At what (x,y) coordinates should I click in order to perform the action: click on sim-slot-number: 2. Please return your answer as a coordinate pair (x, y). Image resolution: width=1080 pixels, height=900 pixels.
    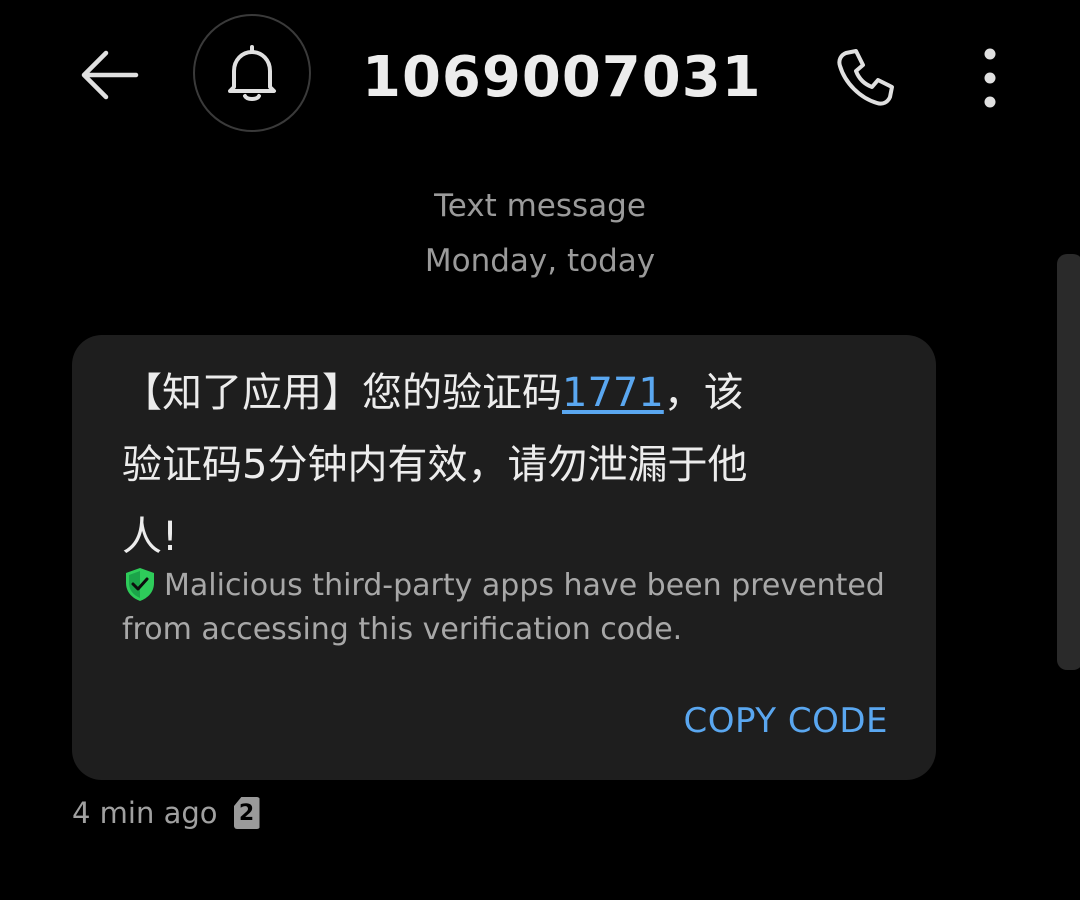
    Looking at the image, I should click on (246, 813).